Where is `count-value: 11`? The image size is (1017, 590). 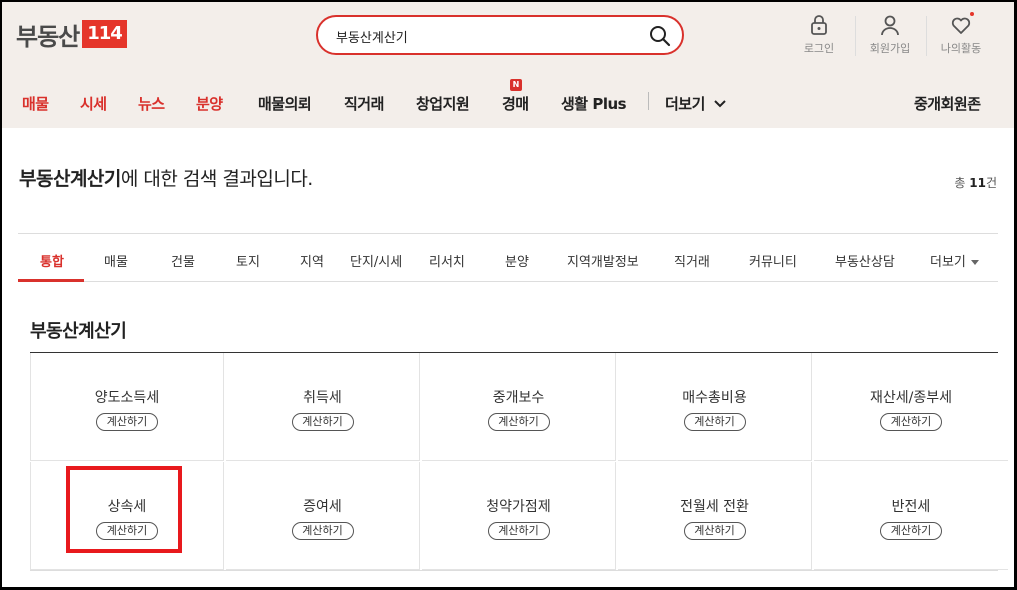 count-value: 11 is located at coordinates (977, 183).